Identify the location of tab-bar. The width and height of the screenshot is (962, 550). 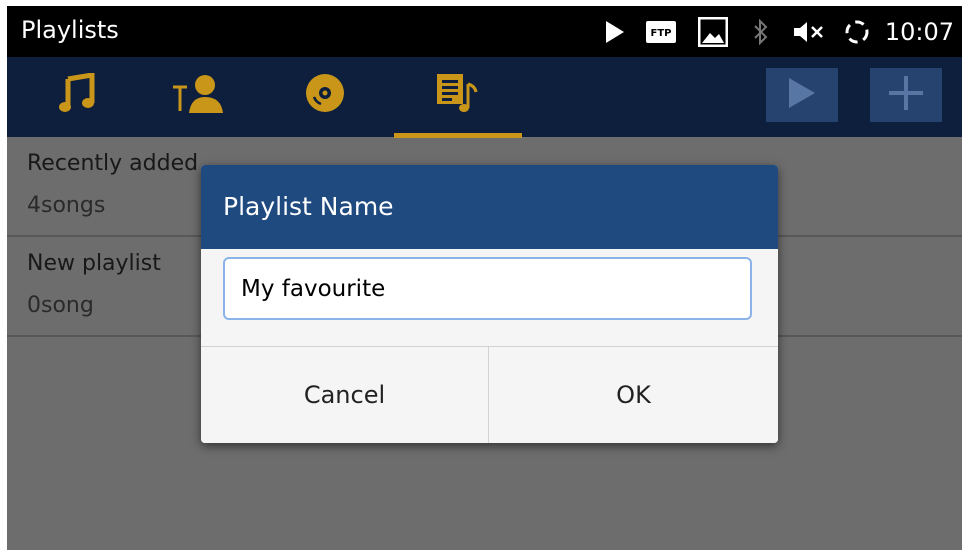
(484, 97).